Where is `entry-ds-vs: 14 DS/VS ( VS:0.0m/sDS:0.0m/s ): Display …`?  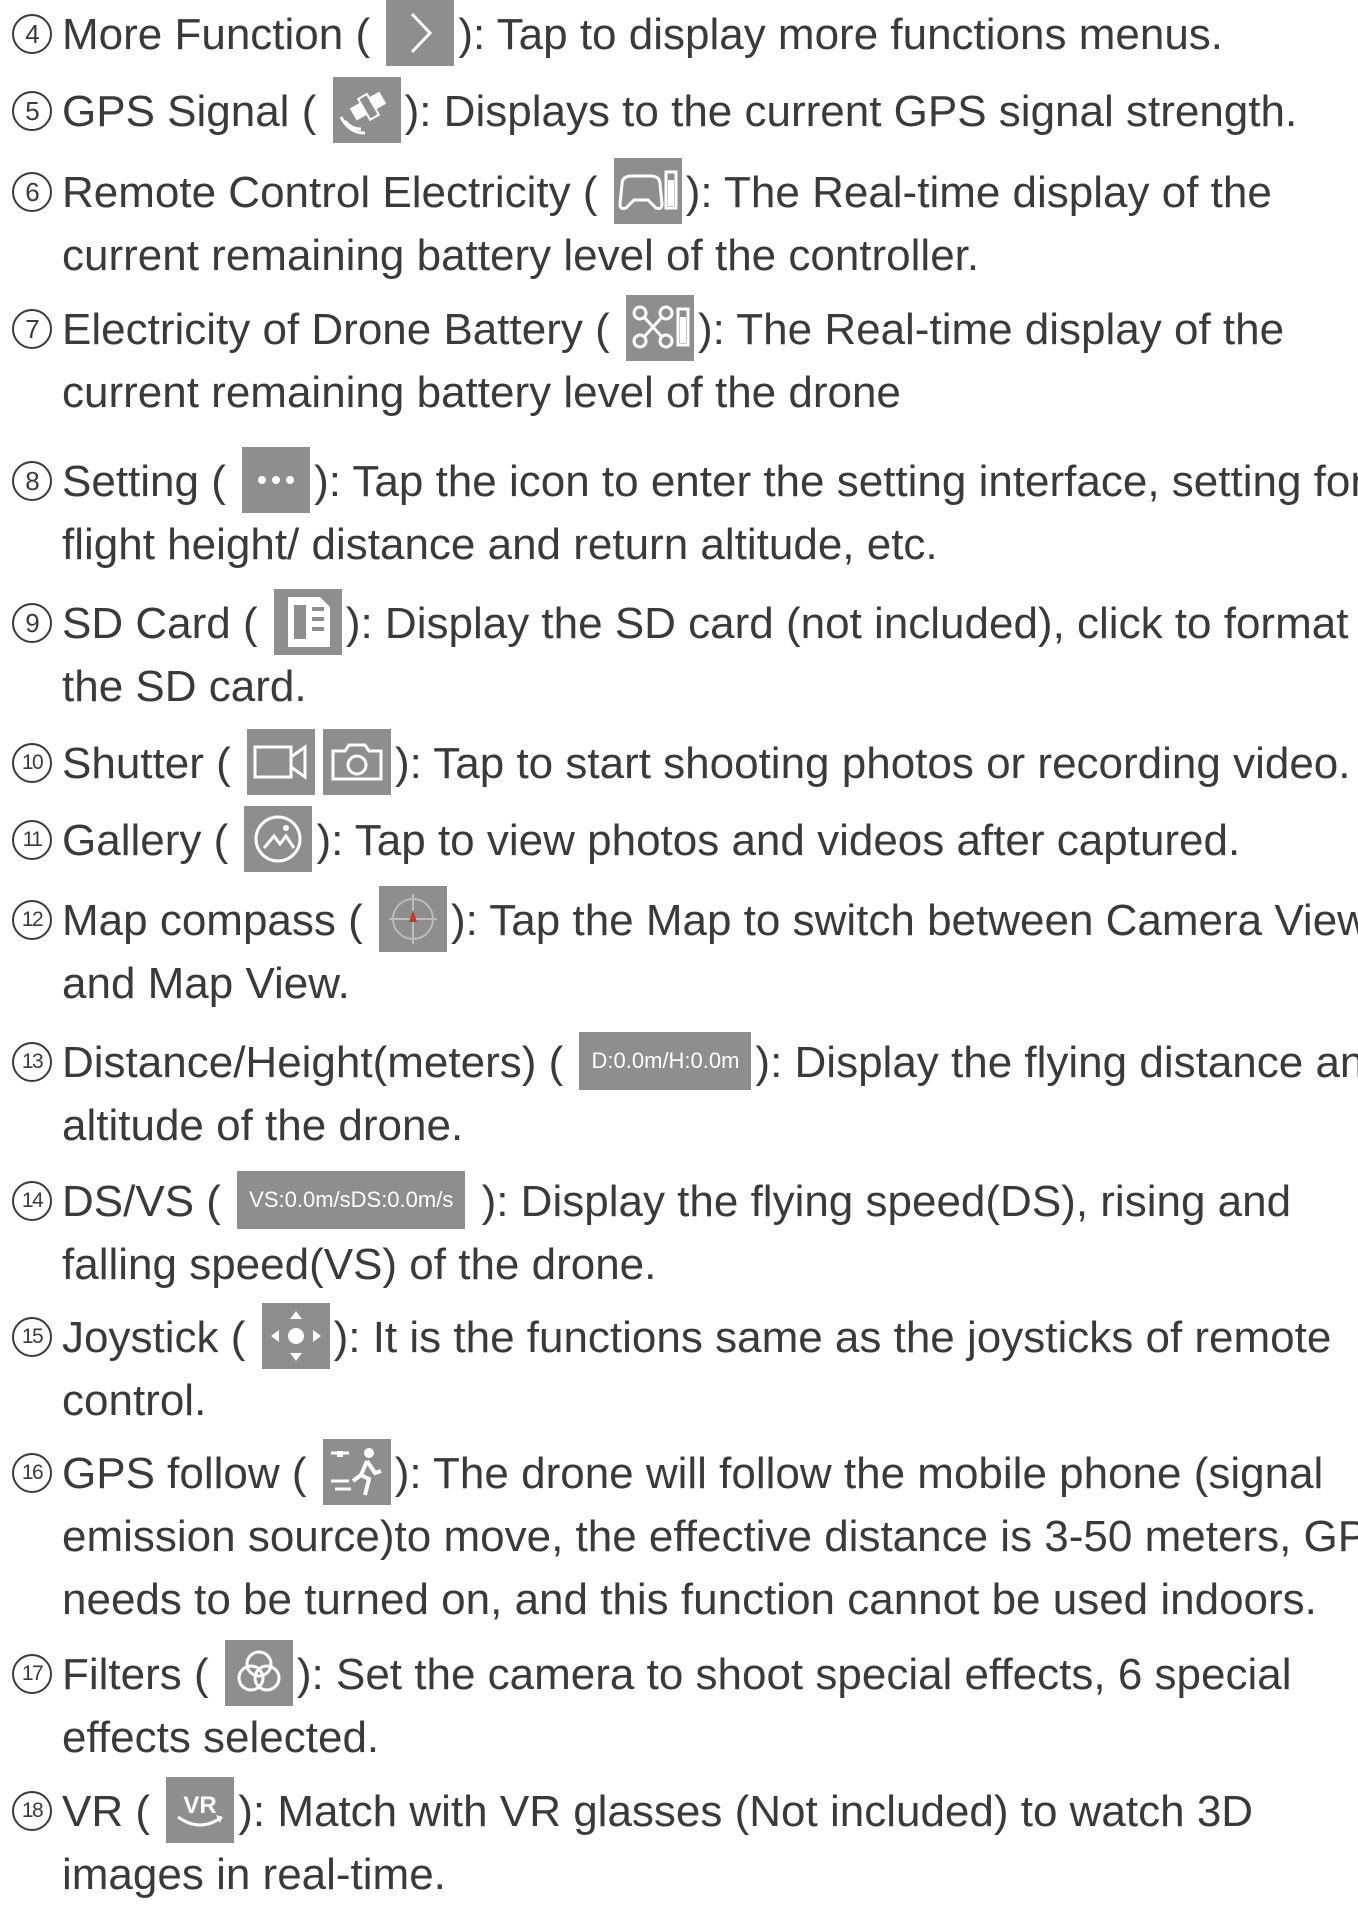
entry-ds-vs: 14 DS/VS ( VS:0.0m/sDS:0.0m/s ): Display … is located at coordinates (677, 1233).